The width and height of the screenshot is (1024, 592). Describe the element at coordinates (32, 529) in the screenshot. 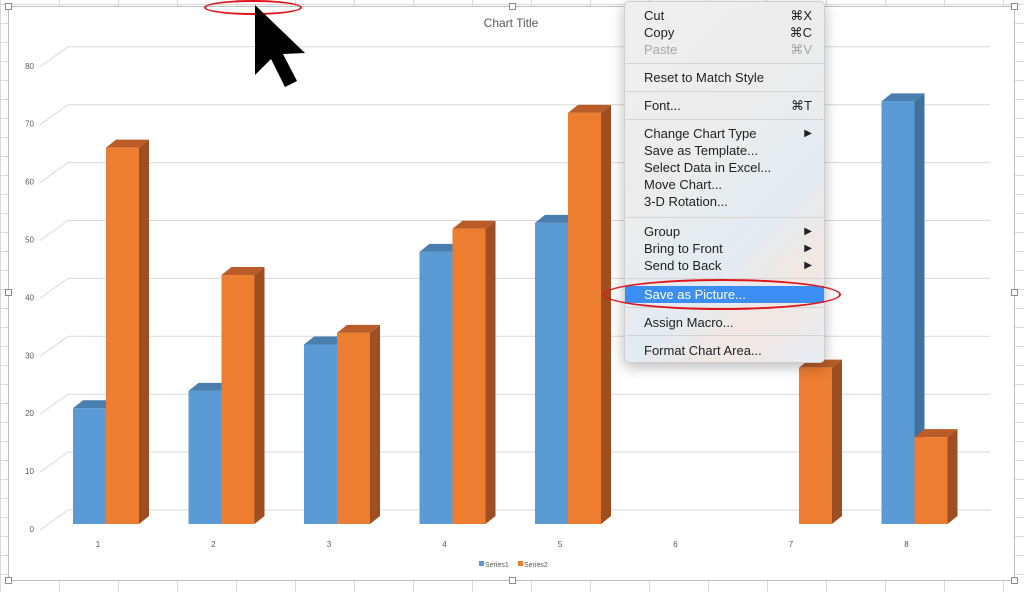

I see `y-tick-label: 0` at that location.